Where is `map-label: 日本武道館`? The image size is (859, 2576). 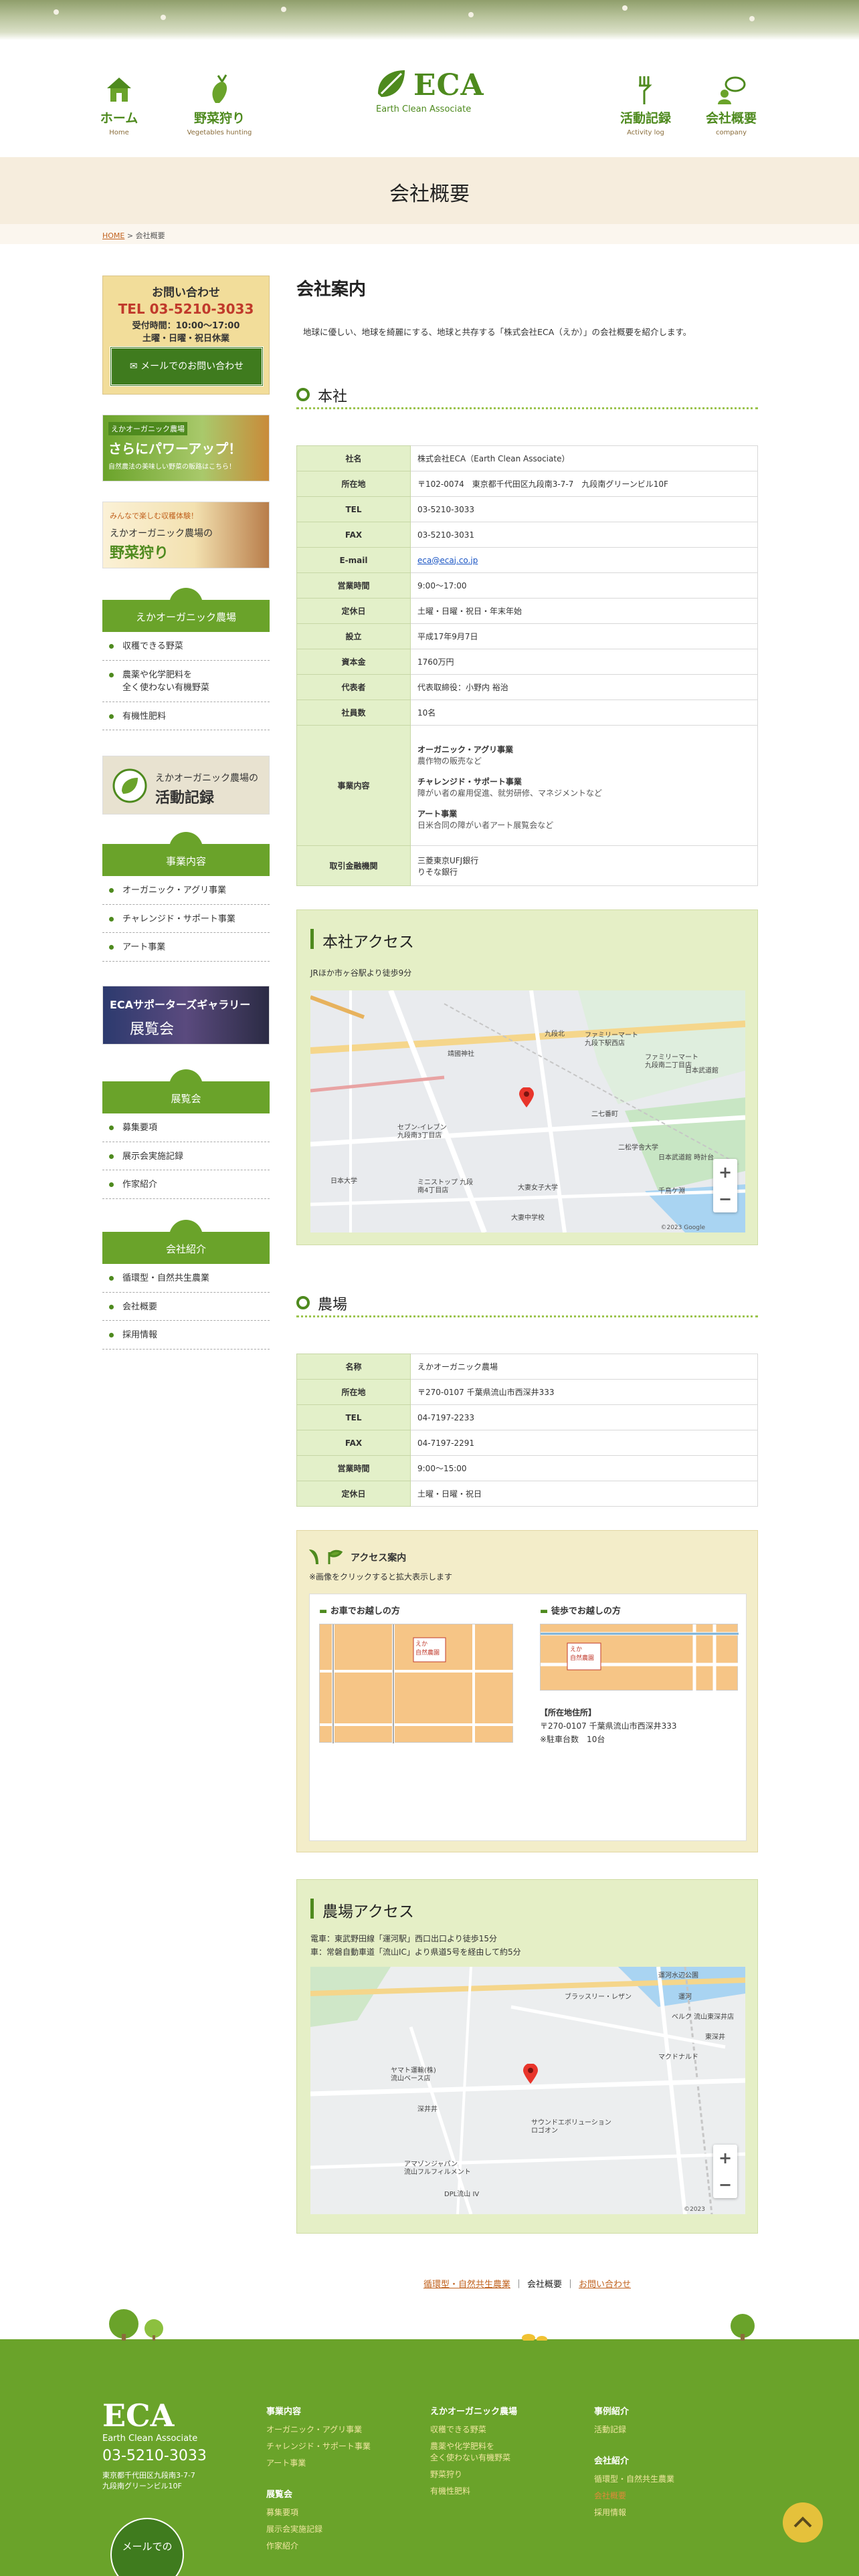
map-label: 日本武道館 is located at coordinates (702, 1071).